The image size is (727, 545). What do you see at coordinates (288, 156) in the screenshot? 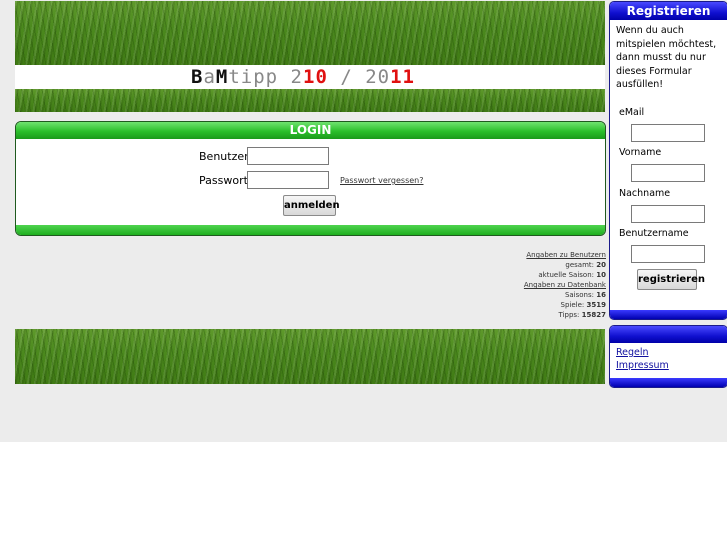
I see `username-input` at bounding box center [288, 156].